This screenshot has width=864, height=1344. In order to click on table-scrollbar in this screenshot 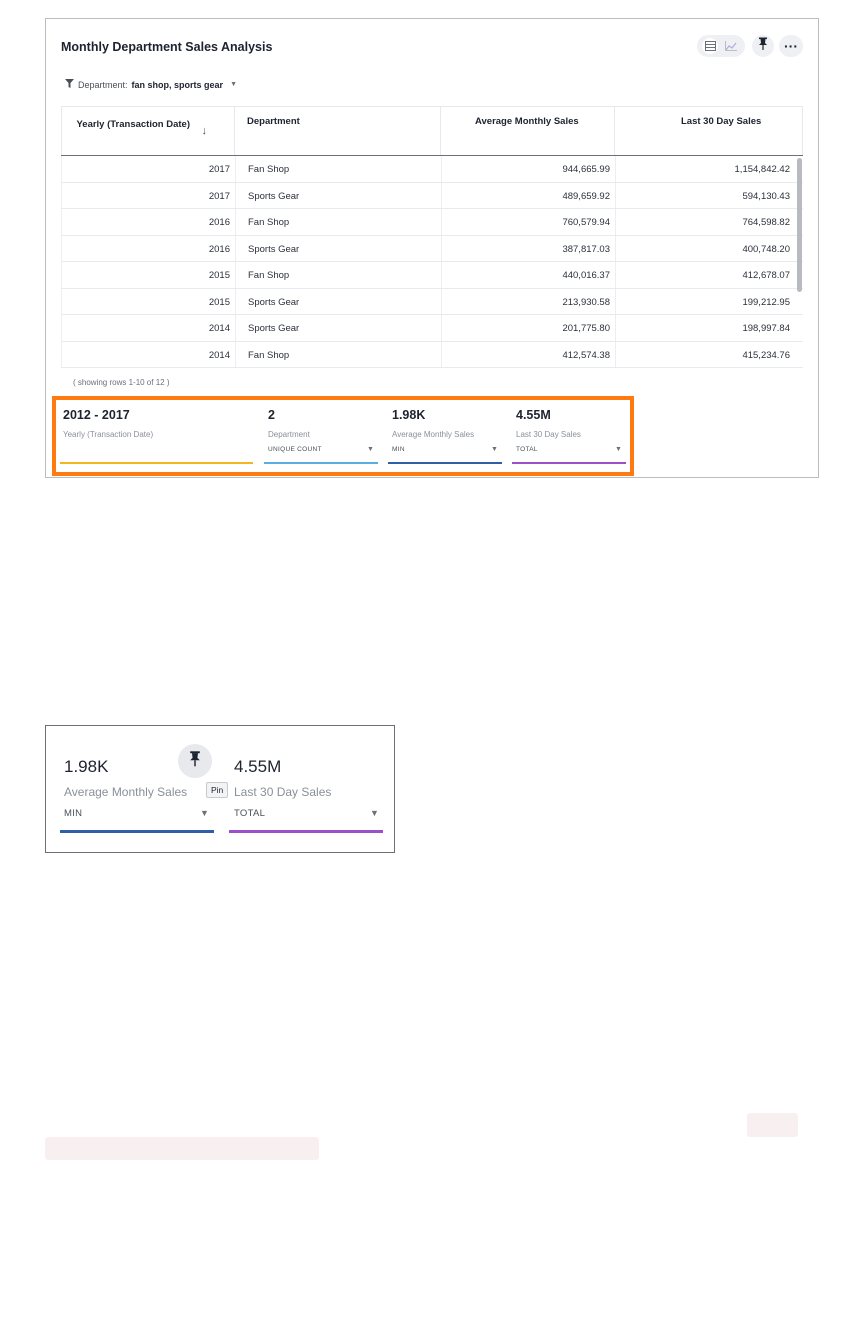, I will do `click(799, 225)`.